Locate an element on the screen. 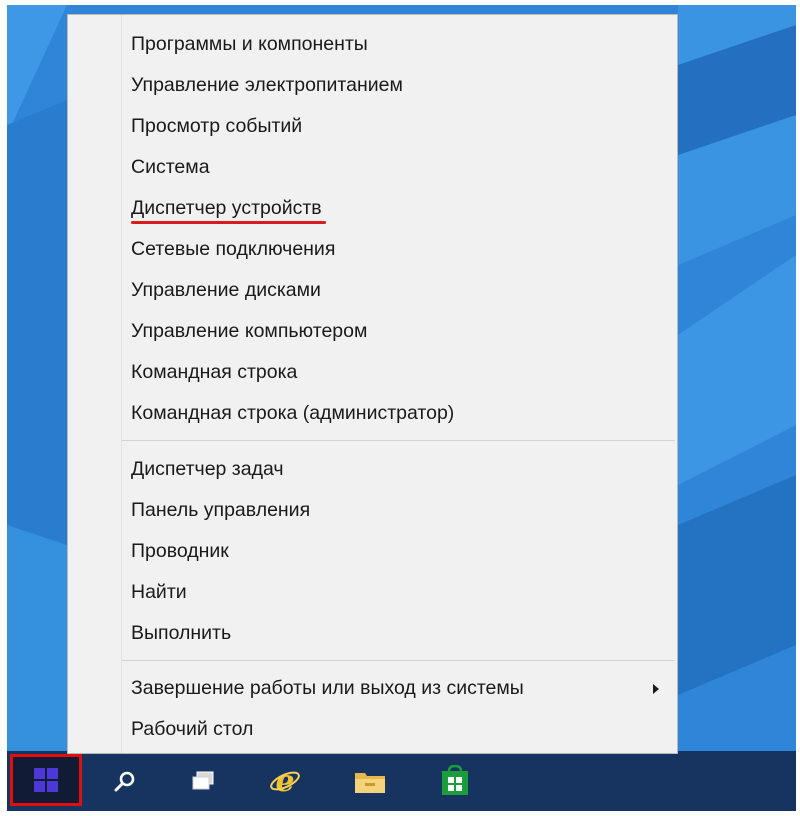  taskbar: e is located at coordinates (401, 781).